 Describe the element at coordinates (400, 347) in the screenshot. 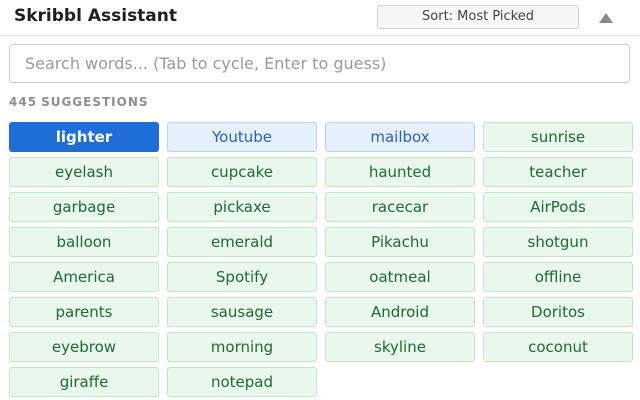

I see `word-chip: skyline` at that location.